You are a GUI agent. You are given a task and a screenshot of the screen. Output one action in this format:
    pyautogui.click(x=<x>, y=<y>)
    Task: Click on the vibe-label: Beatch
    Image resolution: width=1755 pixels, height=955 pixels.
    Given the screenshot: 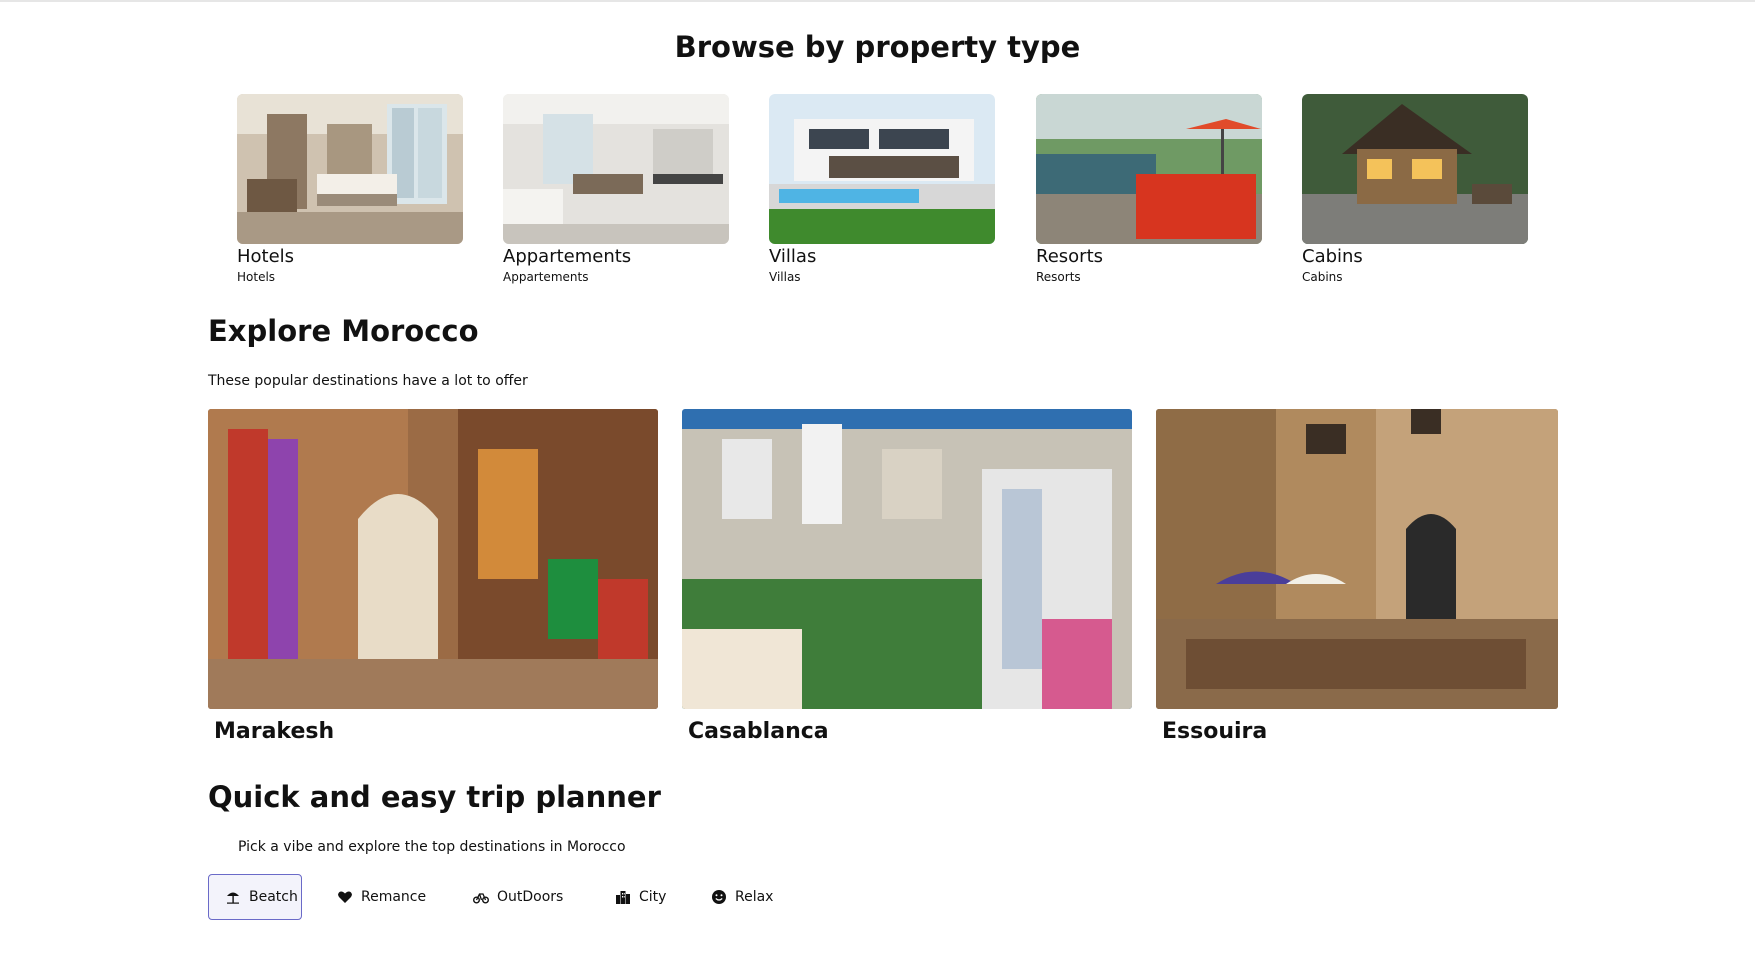 What is the action you would take?
    pyautogui.click(x=273, y=897)
    